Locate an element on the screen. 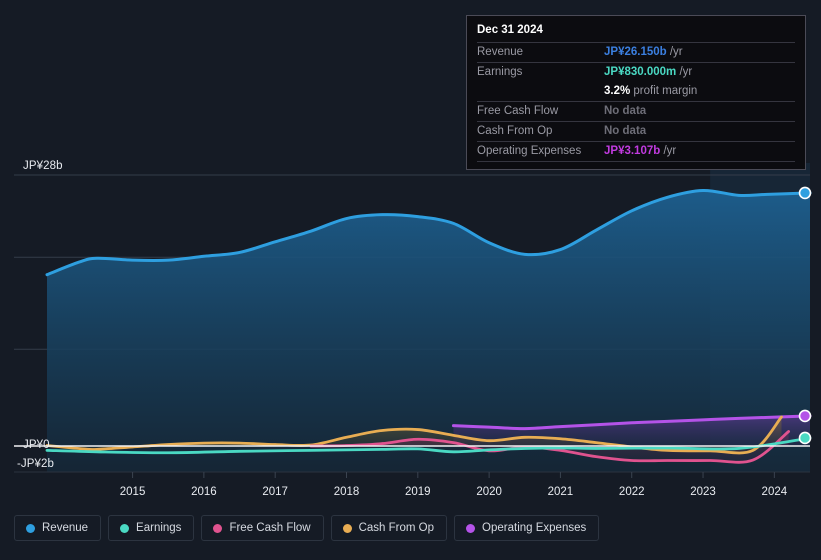 The height and width of the screenshot is (560, 821). x-tick-label-2016: 2016 is located at coordinates (204, 492).